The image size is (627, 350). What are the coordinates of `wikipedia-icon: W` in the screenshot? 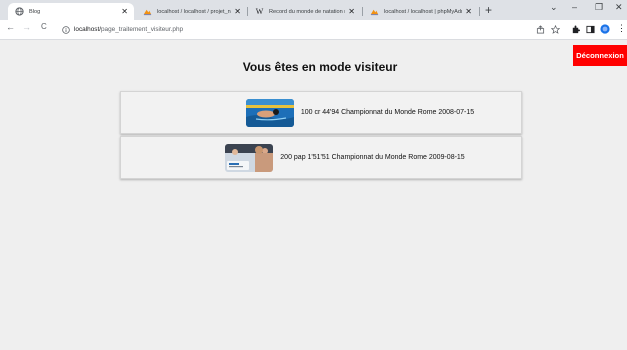 It's located at (259, 11).